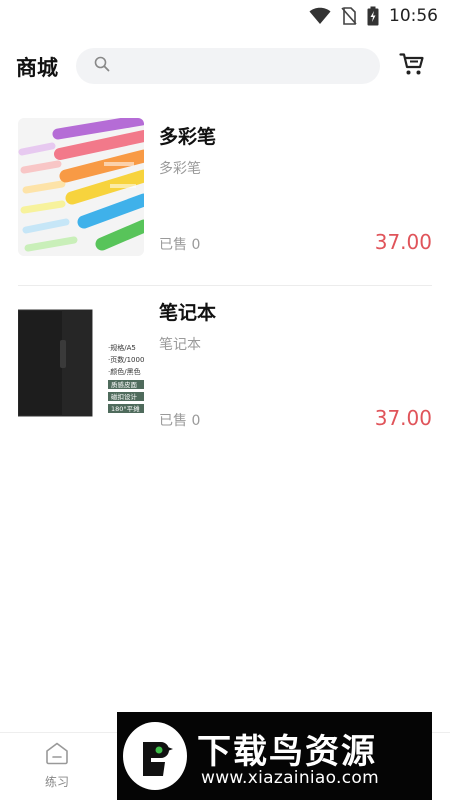 This screenshot has width=450, height=800. Describe the element at coordinates (320, 16) in the screenshot. I see `wifi-icon` at that location.